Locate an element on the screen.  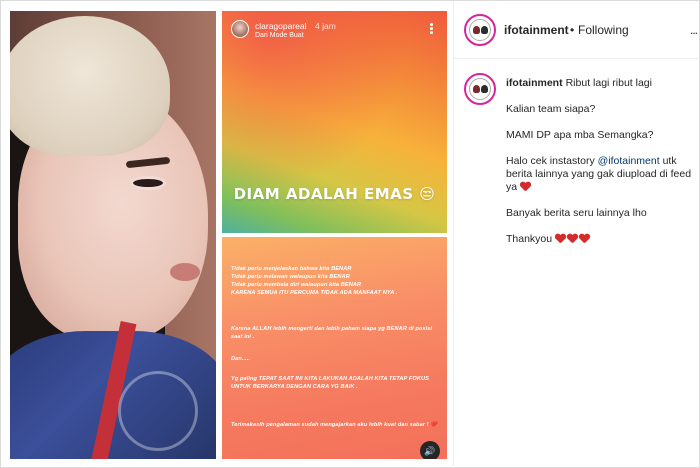
caption-line: Halo cek instastory is located at coordinates (550, 161).